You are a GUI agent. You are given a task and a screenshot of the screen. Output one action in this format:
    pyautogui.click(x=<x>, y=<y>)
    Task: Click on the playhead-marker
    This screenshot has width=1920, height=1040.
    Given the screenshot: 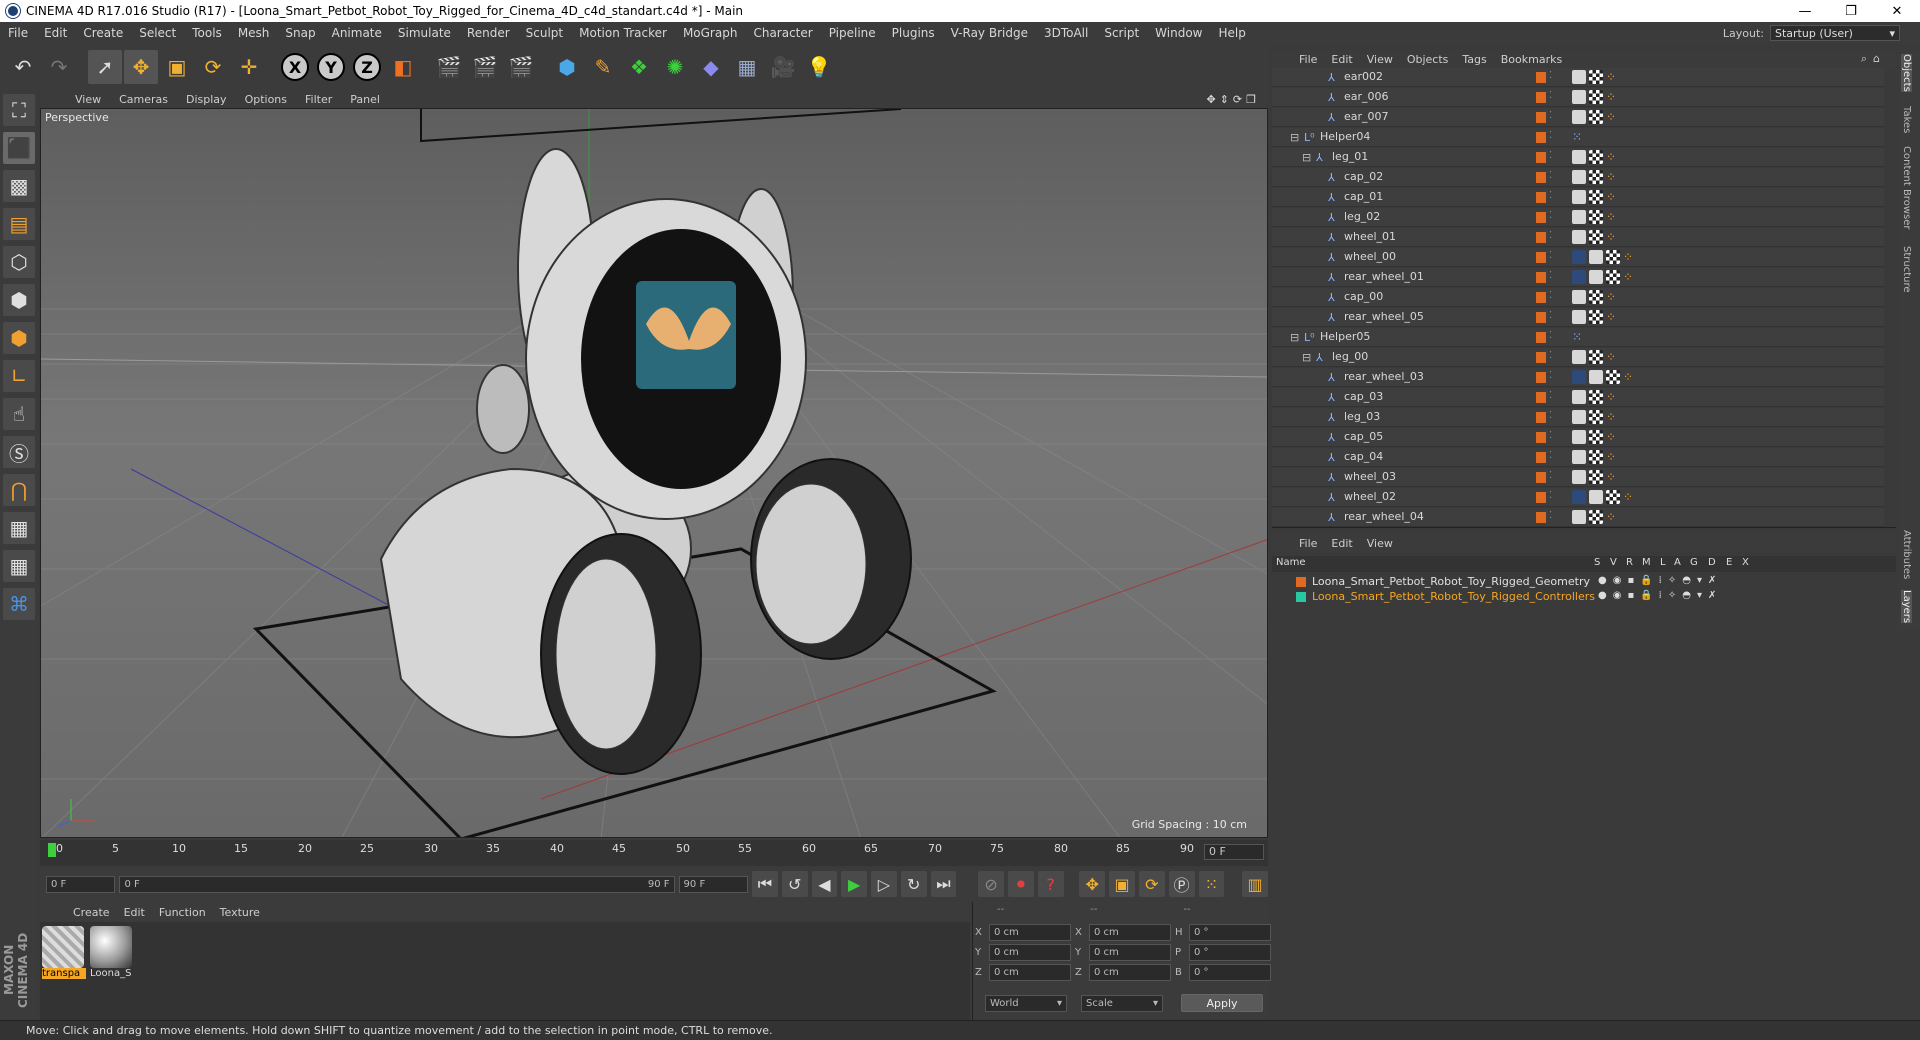 What is the action you would take?
    pyautogui.click(x=52, y=850)
    